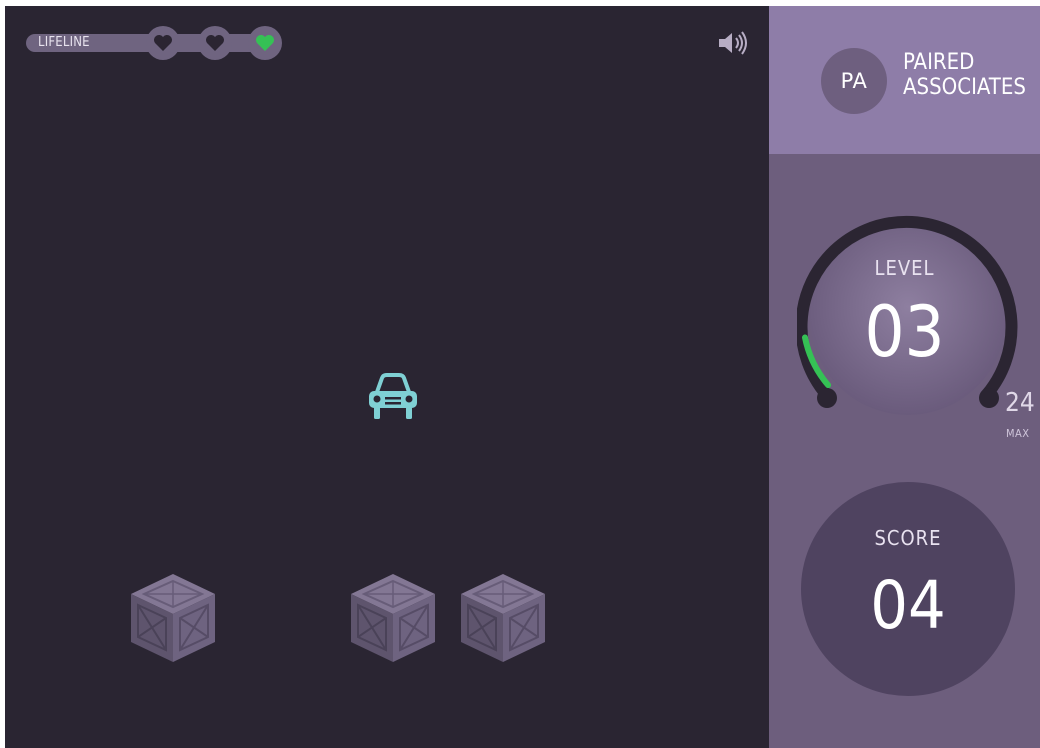 The height and width of the screenshot is (748, 1040). What do you see at coordinates (827, 398) in the screenshot?
I see `dial-start-knob` at bounding box center [827, 398].